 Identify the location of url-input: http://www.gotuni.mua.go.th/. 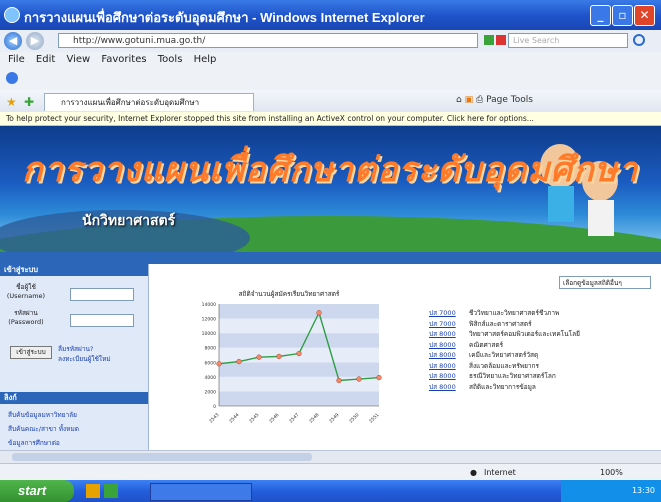
(268, 40).